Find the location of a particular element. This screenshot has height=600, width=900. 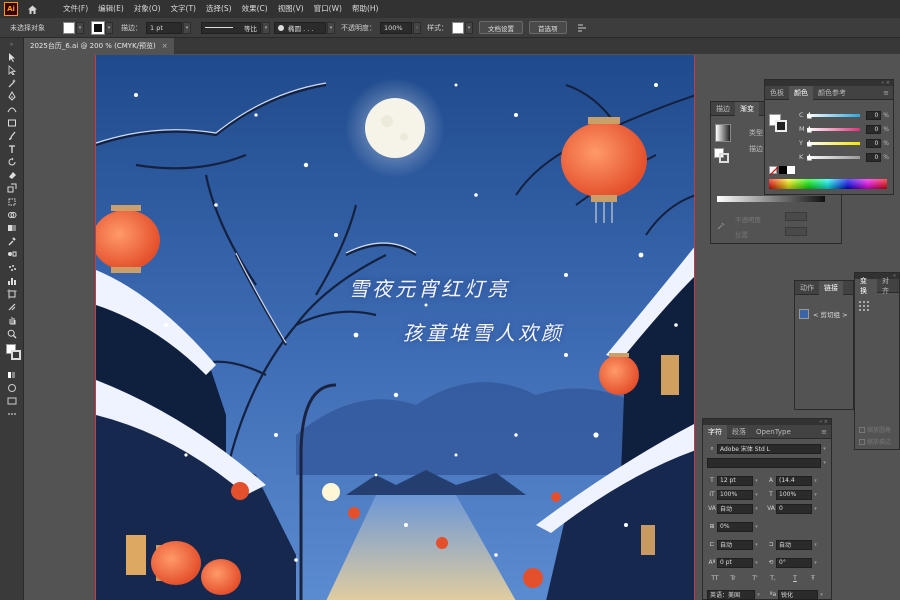

document-setup-button: 文档设置 is located at coordinates (501, 27).